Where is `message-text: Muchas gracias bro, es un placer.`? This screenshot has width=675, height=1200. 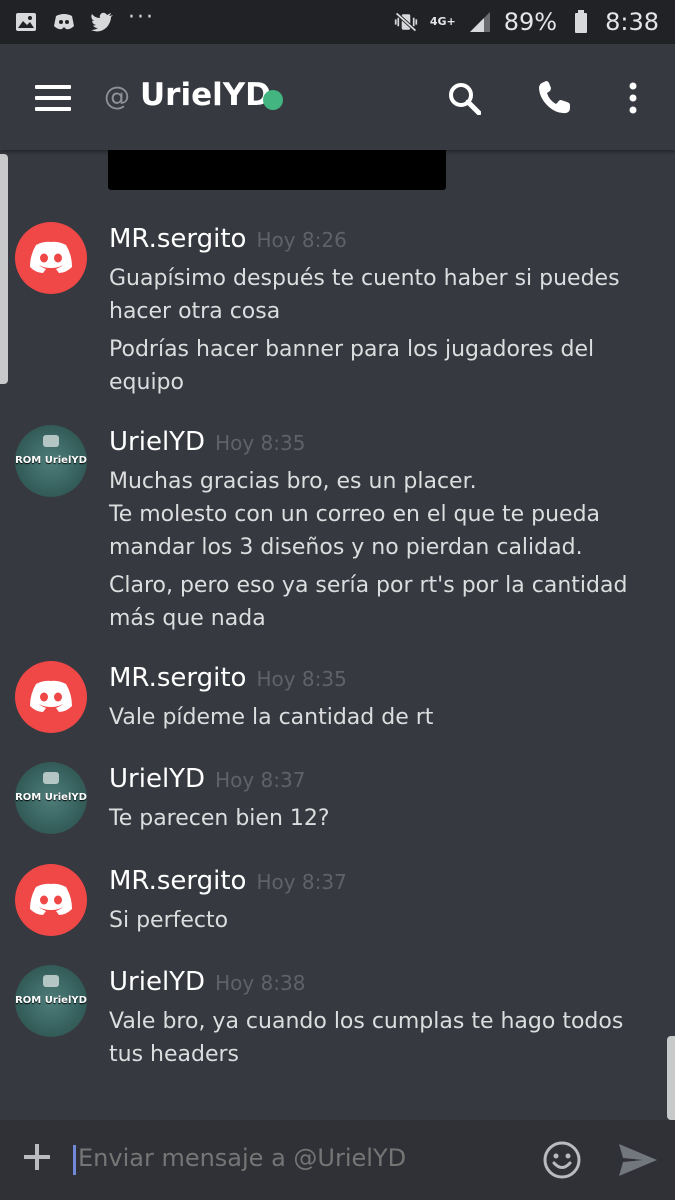 message-text: Muchas gracias bro, es un placer. is located at coordinates (293, 481).